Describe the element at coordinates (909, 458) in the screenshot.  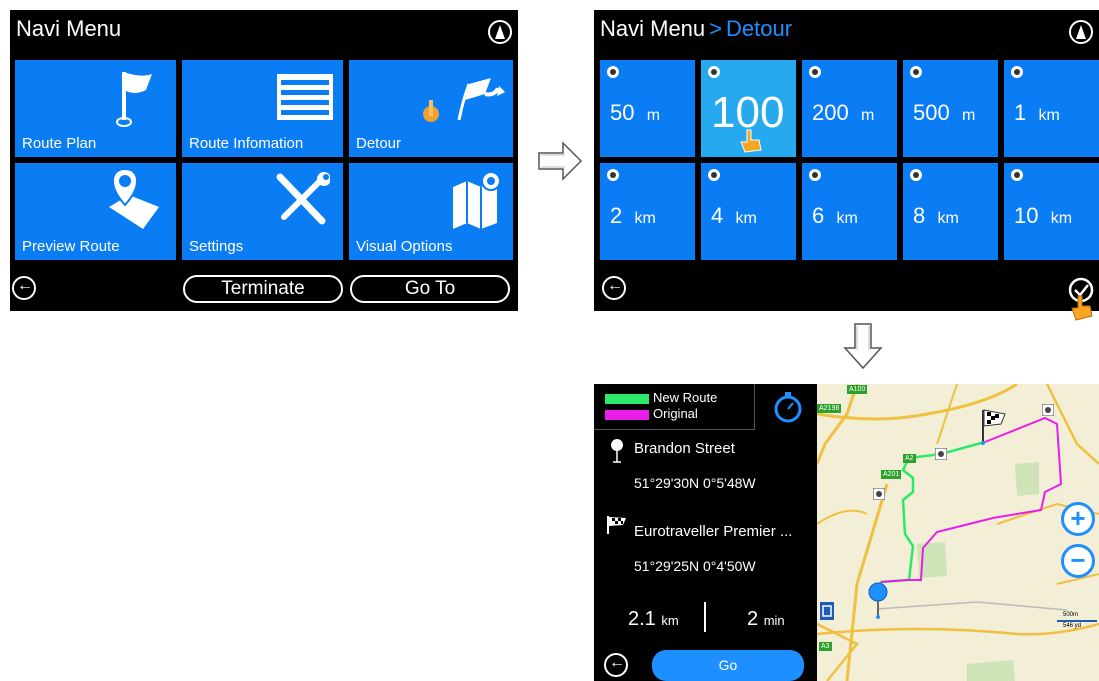
I see `road-label: A2` at that location.